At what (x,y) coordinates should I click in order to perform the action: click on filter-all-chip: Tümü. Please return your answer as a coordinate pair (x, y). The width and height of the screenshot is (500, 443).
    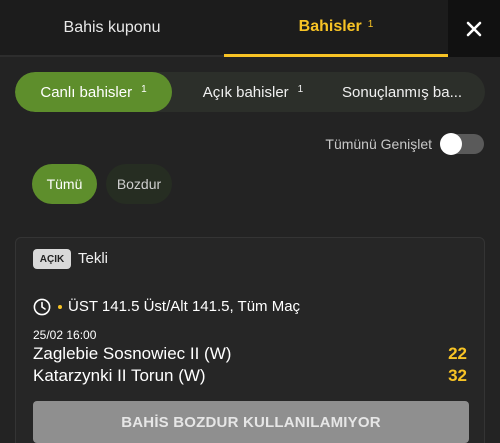
    Looking at the image, I should click on (64, 184).